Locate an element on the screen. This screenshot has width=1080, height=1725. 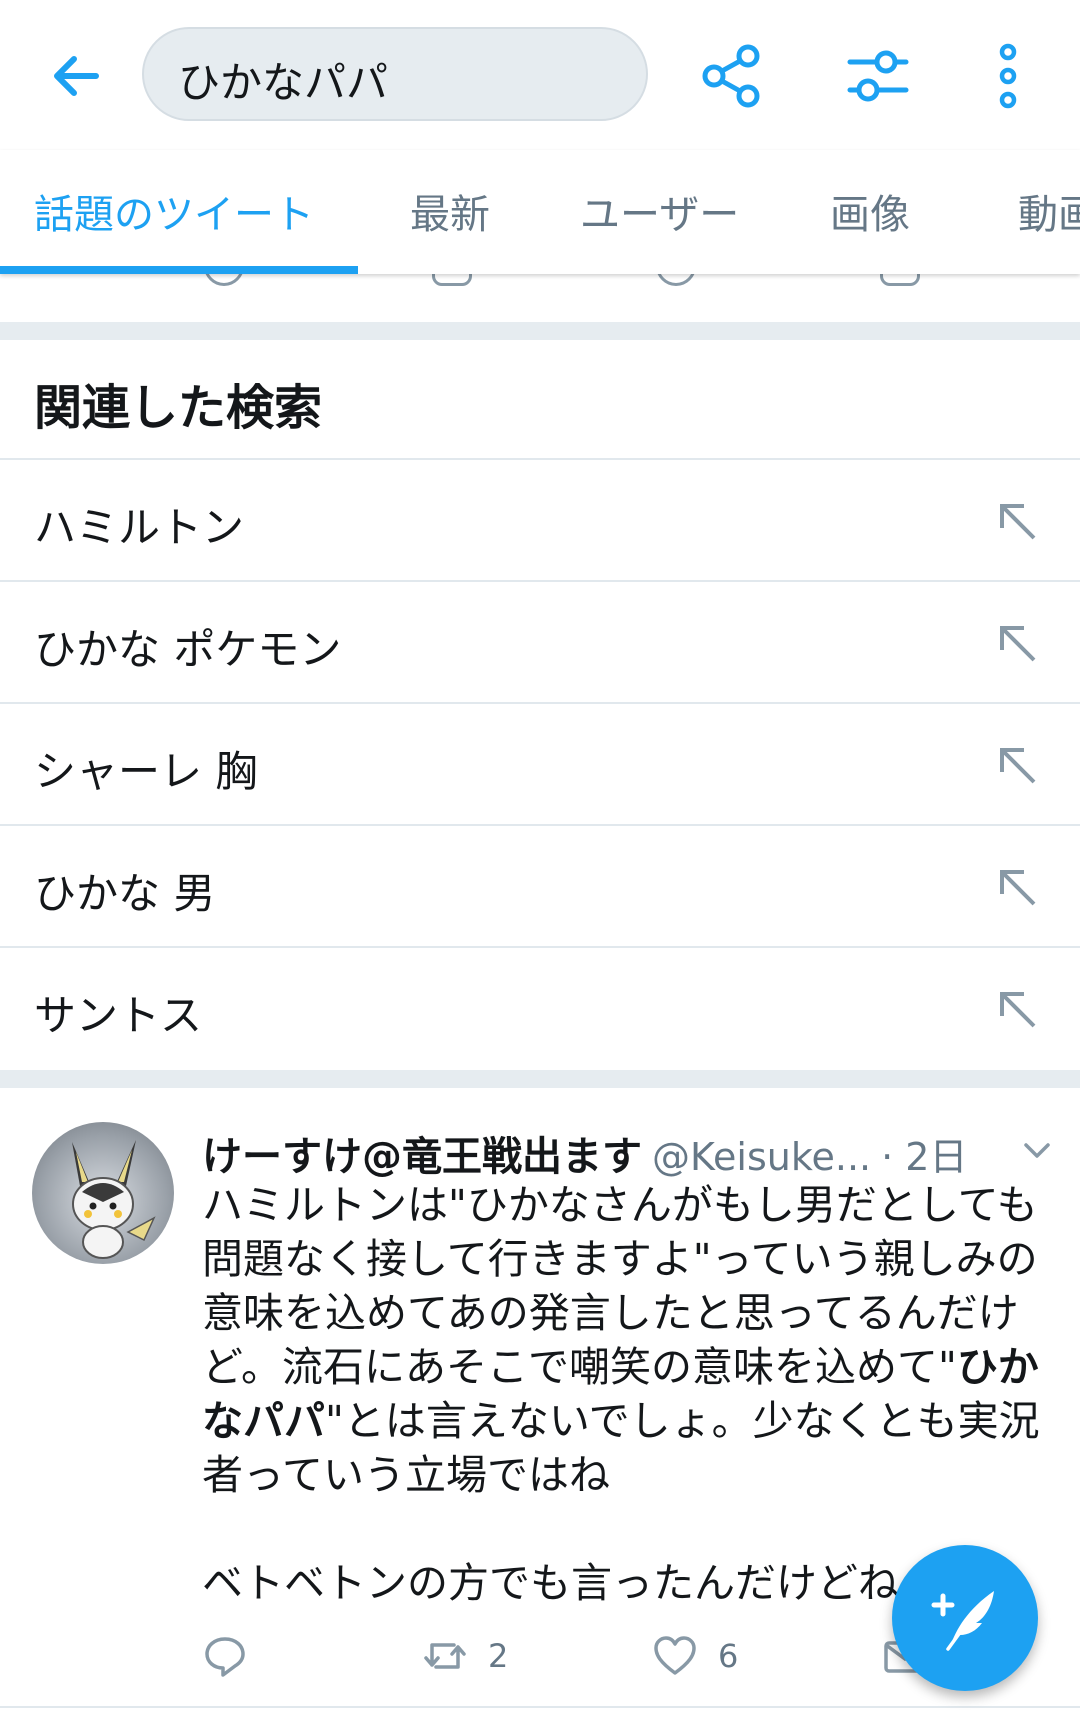
tweet-author-name: けーすけ@竜王戦出ます is located at coordinates (422, 1157).